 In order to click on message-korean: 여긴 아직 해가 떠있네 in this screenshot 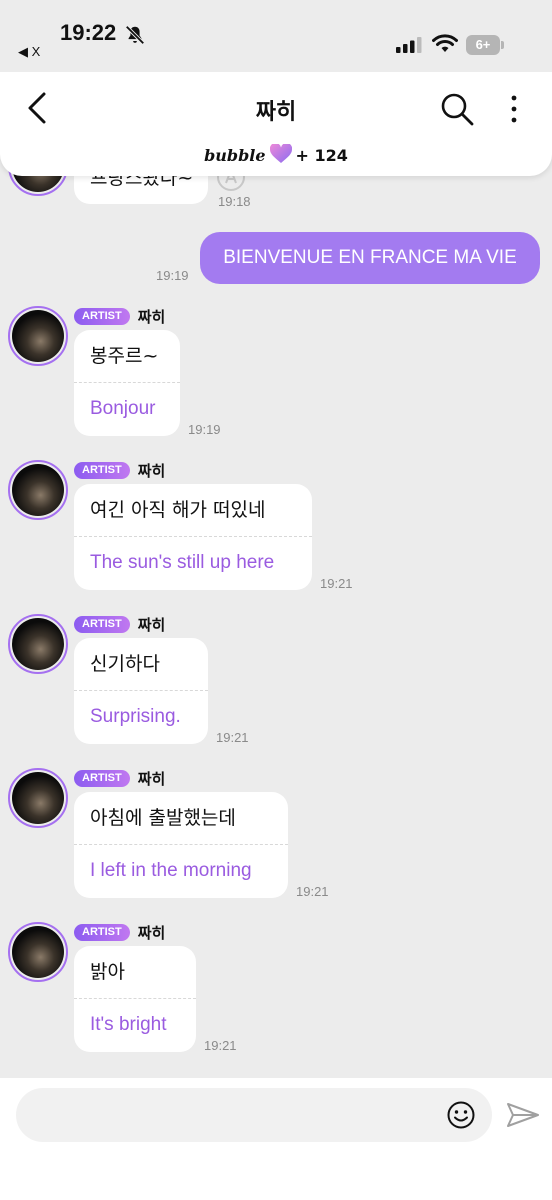, I will do `click(178, 510)`.